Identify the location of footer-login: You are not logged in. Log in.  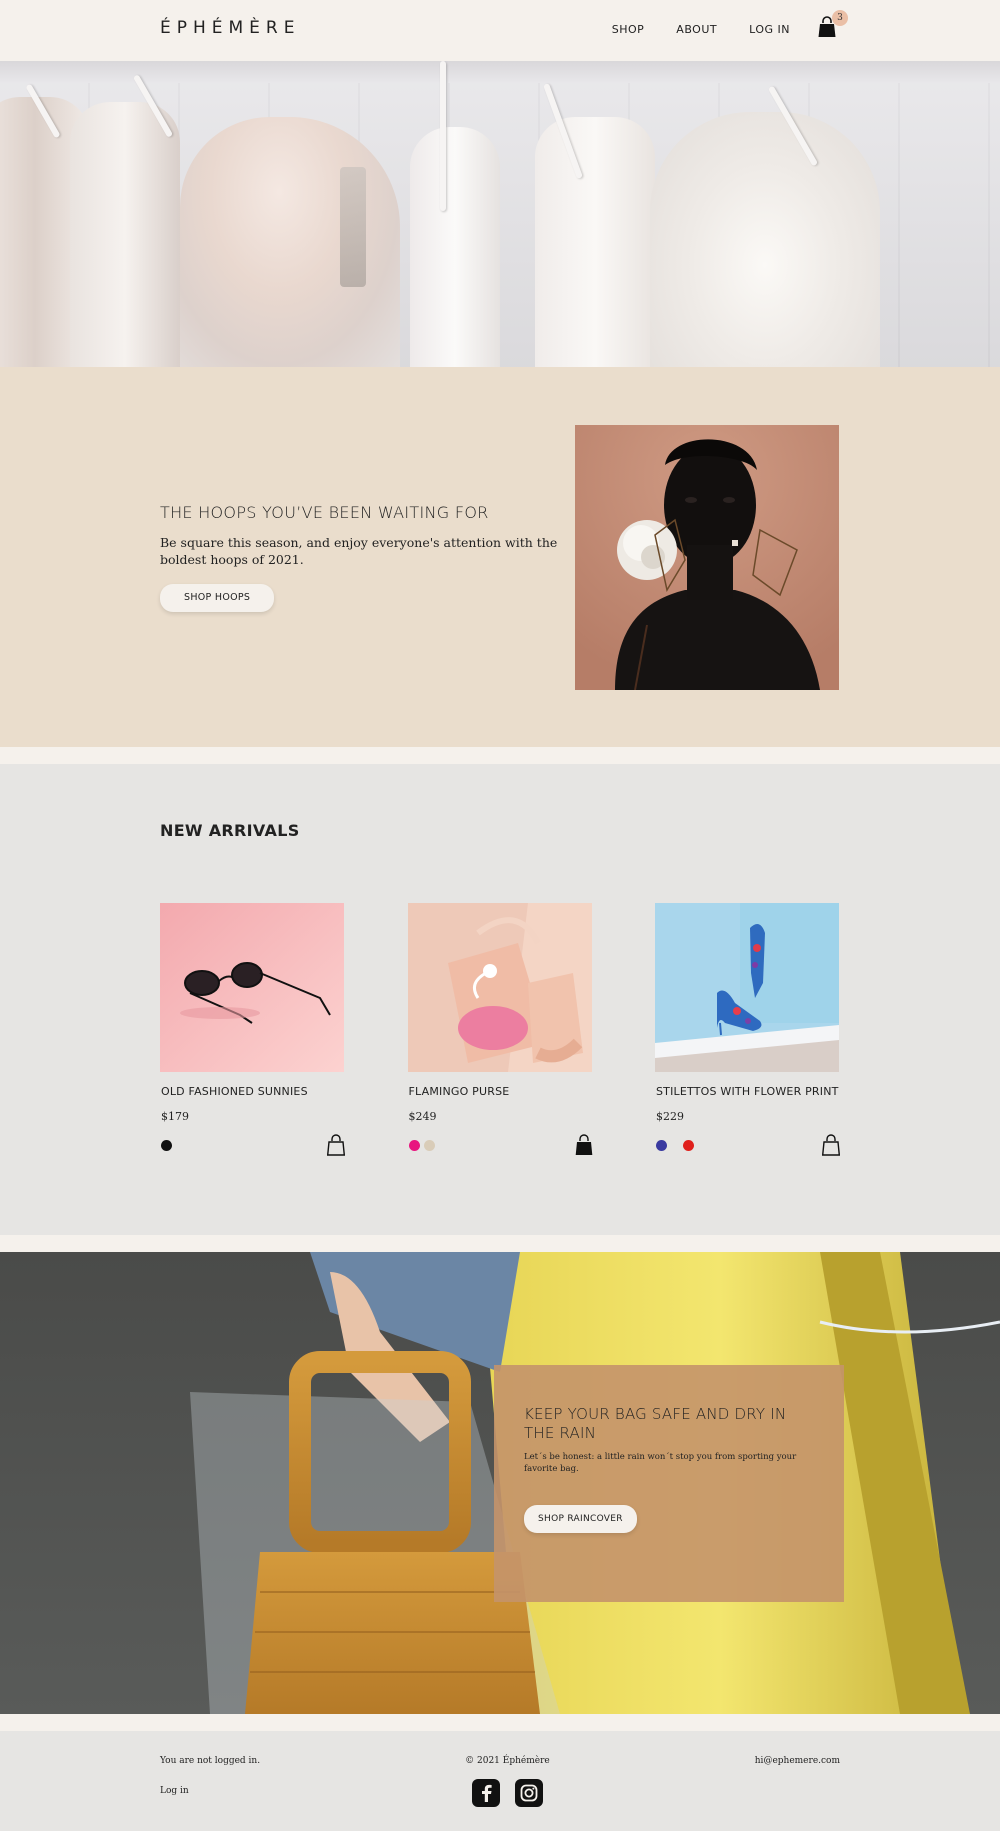
(210, 1781).